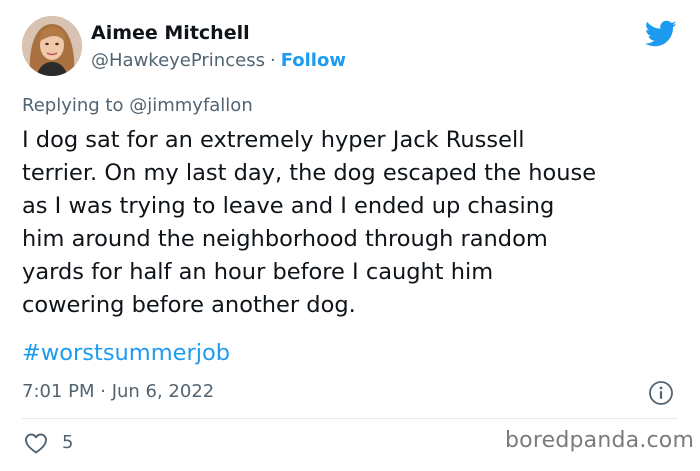 This screenshot has height=471, width=700. Describe the element at coordinates (52, 46) in the screenshot. I see `avatar` at that location.